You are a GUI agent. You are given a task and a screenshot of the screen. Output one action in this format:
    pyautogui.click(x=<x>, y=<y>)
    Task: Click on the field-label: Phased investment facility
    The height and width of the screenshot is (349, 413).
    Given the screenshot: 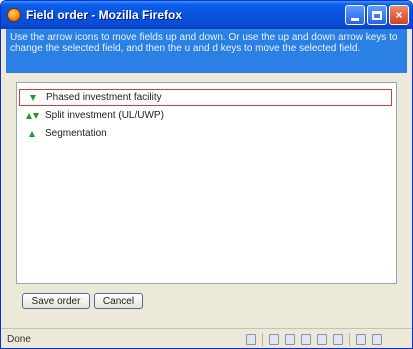 What is the action you would take?
    pyautogui.click(x=104, y=97)
    